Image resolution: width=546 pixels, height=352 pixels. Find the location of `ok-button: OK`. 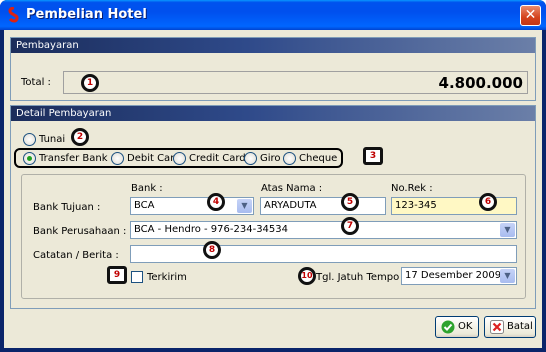

ok-button: OK is located at coordinates (457, 327).